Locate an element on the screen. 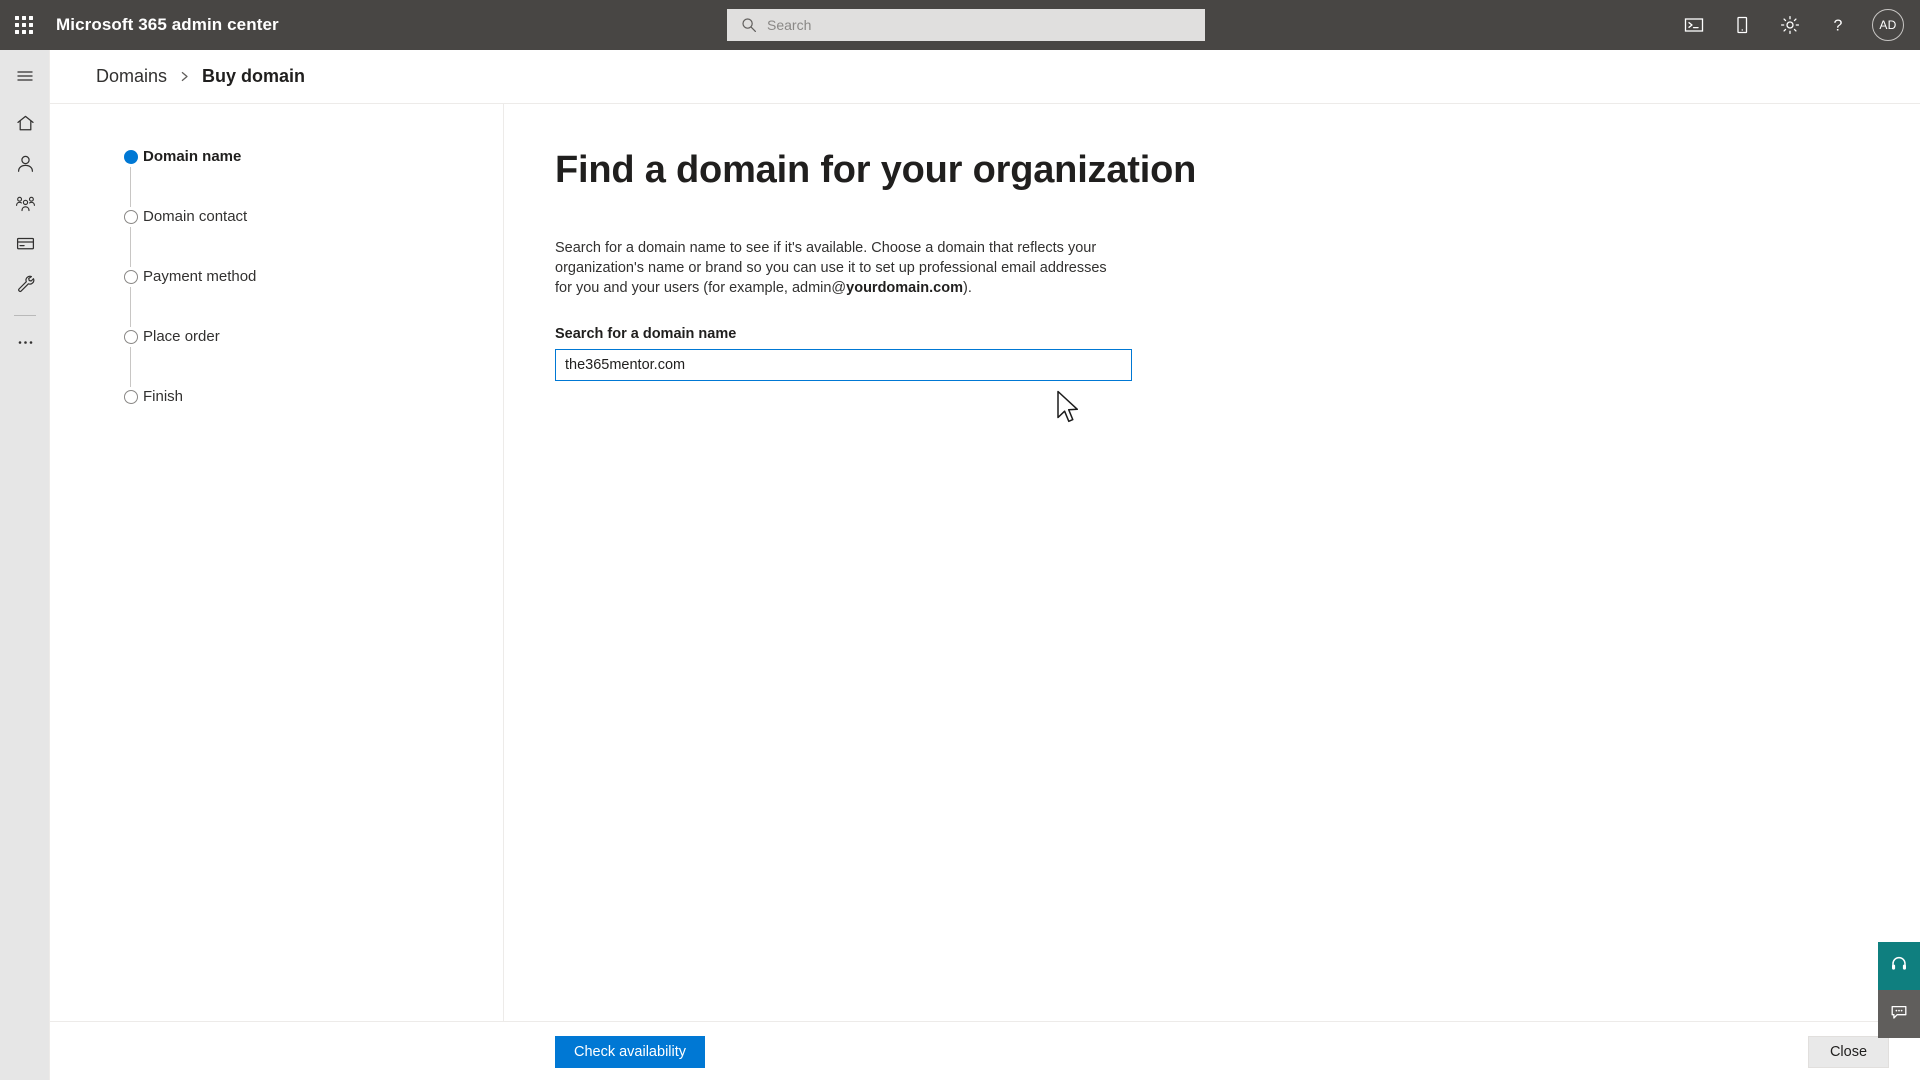  sidebar-item-setup is located at coordinates (25, 286).